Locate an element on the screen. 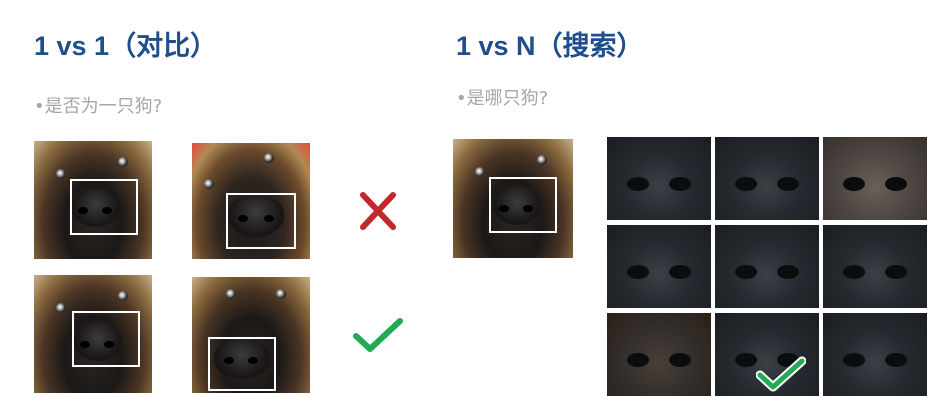  right-title: 1 vs N（搜索） is located at coordinates (550, 46).